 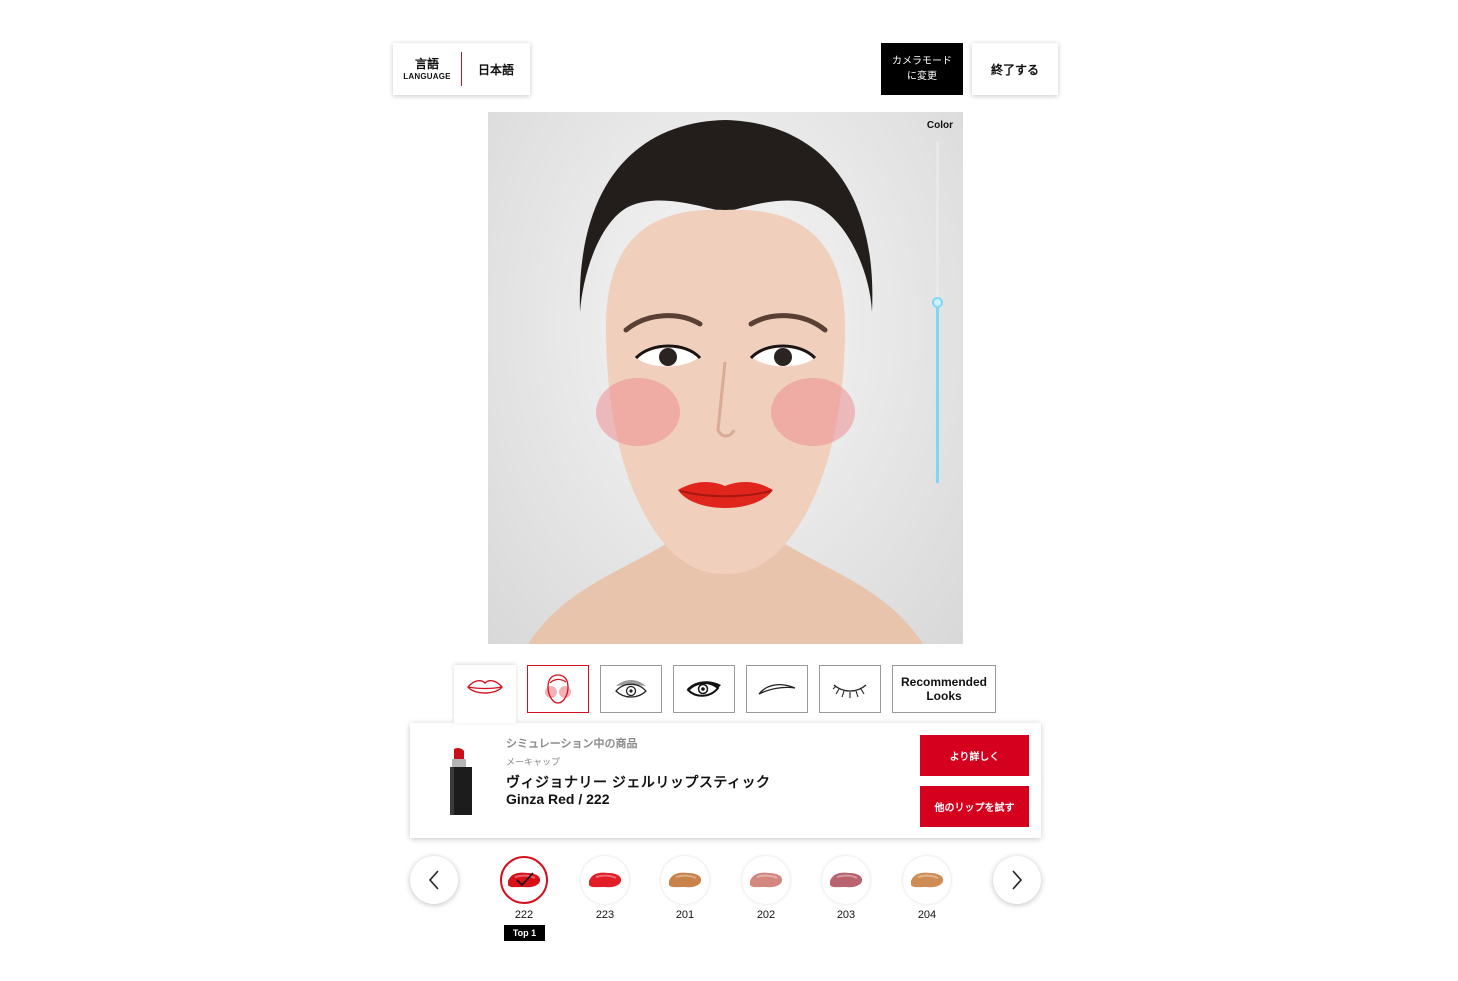 What do you see at coordinates (927, 915) in the screenshot?
I see `shade-code-label: 204` at bounding box center [927, 915].